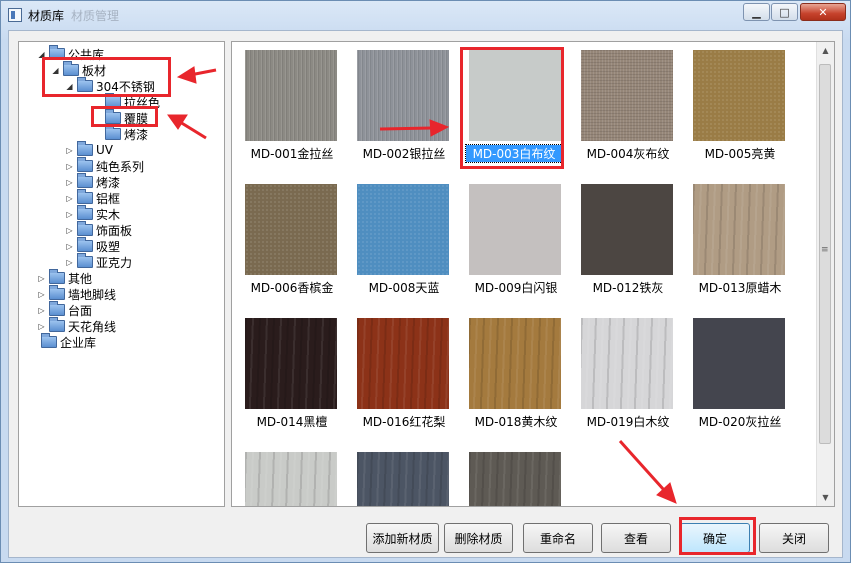  Describe the element at coordinates (64, 277) in the screenshot. I see `tree-node: ▷ 其他` at that location.